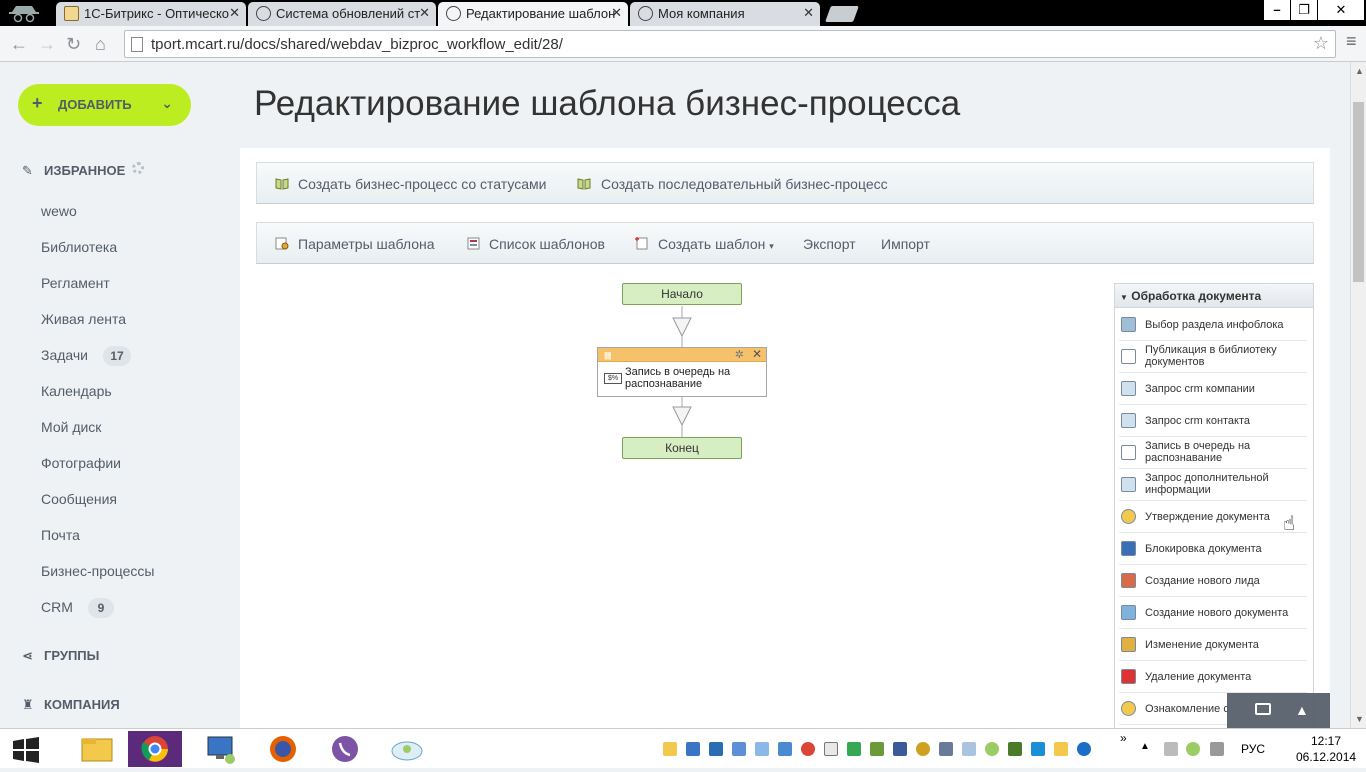  I want to click on quicklaunch-settings-icon, so click(946, 749).